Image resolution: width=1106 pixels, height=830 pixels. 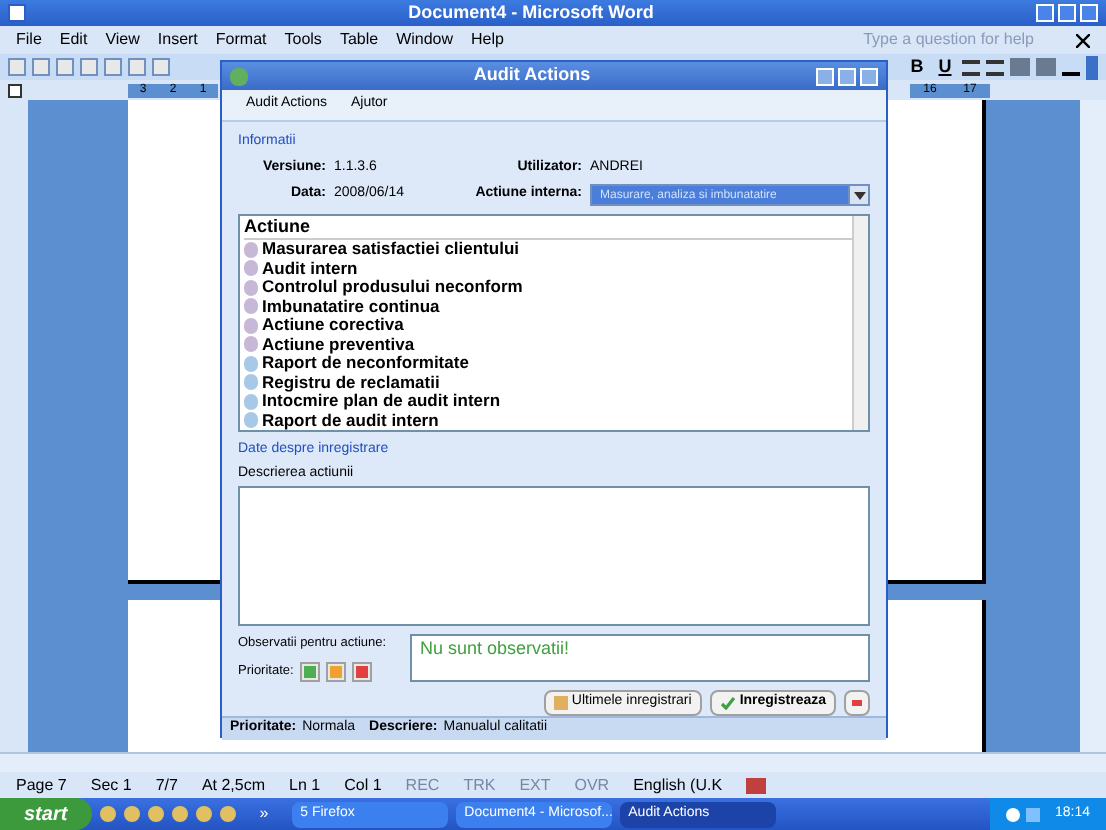 I want to click on list-item: Masurarea satisfactiei clientului, so click(x=548, y=249).